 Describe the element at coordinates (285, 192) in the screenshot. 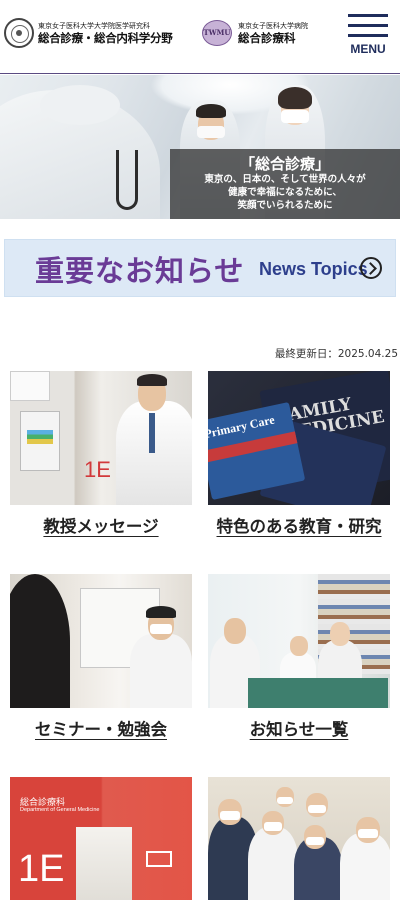

I see `hero-line-2: 健康で幸福になるために、` at that location.